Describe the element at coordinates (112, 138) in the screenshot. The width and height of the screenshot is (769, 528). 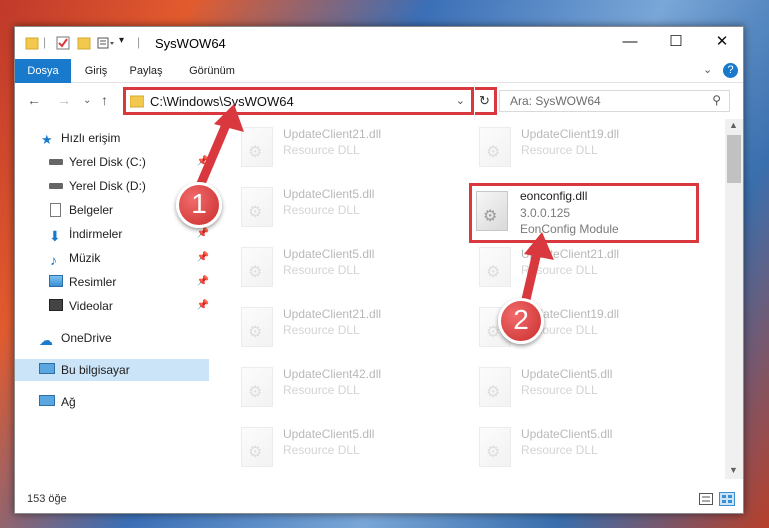
I see `sidebar-item-quick-access: ★ Hızlı erişim` at that location.